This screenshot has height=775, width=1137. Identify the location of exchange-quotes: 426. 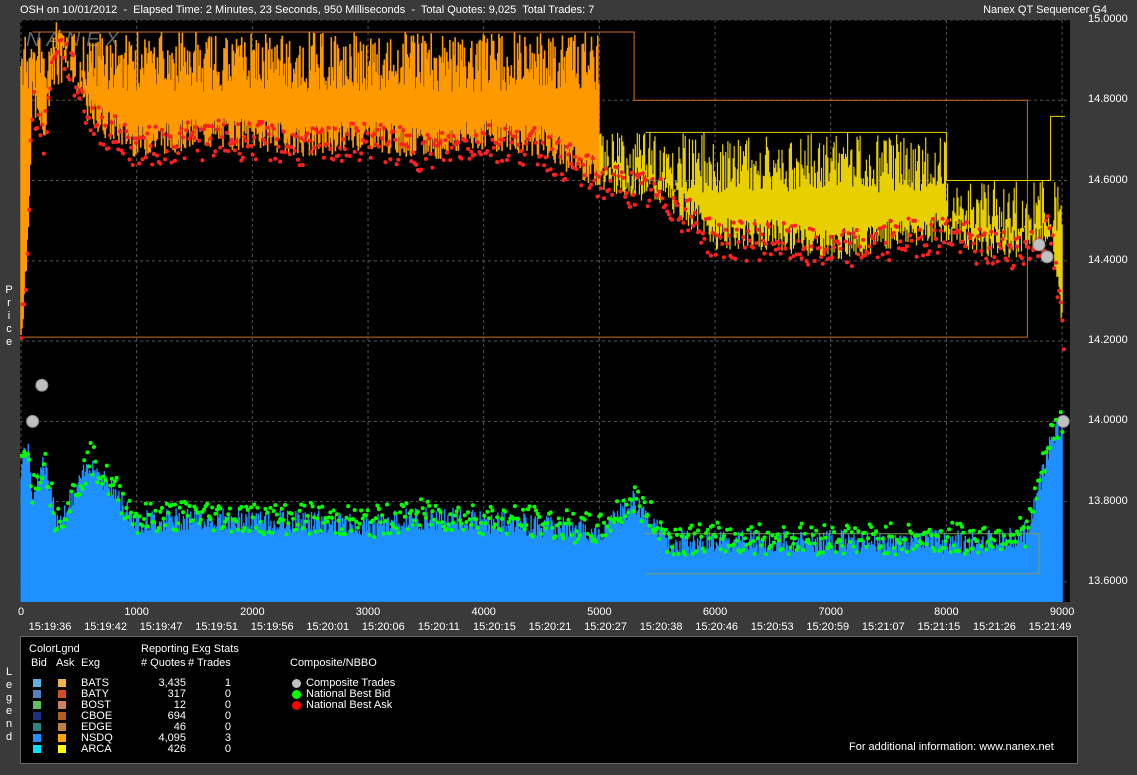
(176, 749).